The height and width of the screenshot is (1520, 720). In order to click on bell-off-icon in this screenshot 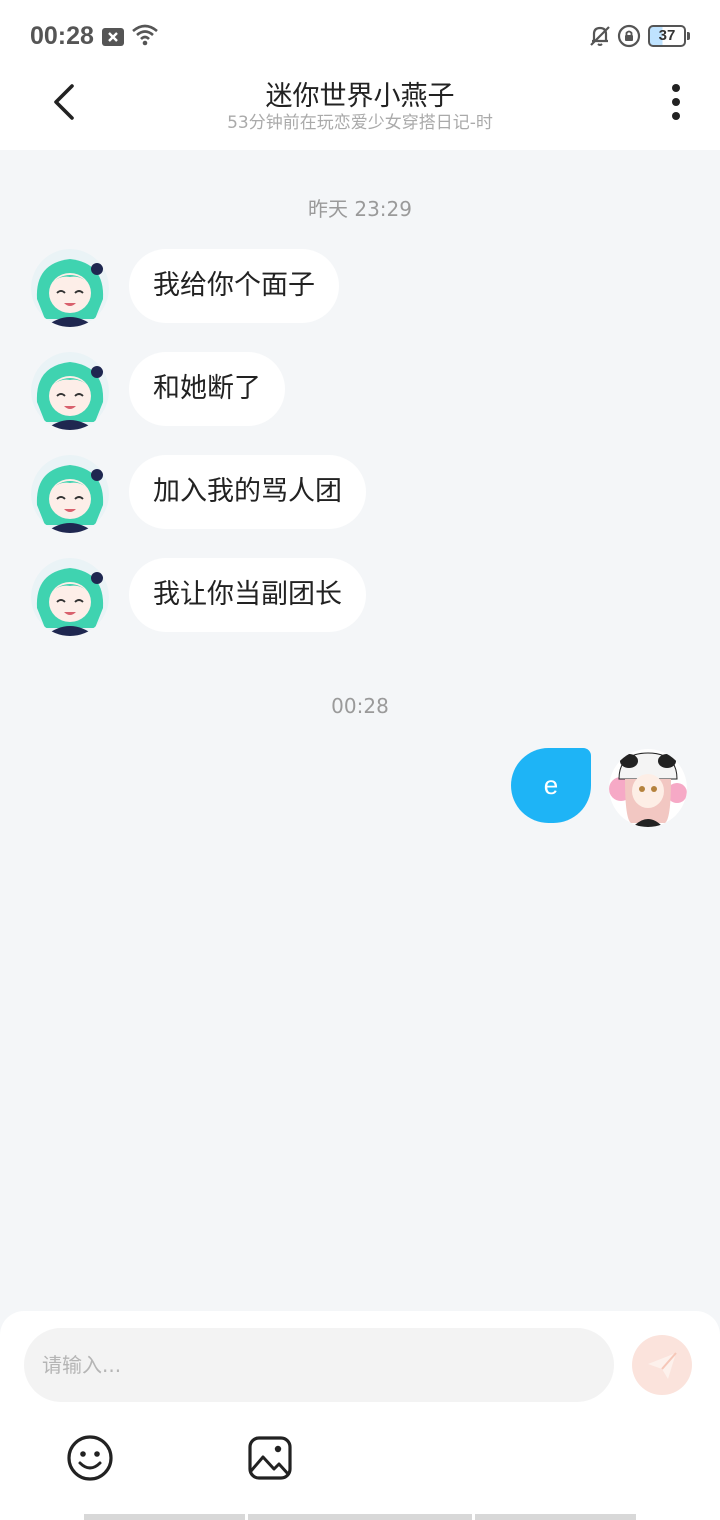, I will do `click(600, 36)`.